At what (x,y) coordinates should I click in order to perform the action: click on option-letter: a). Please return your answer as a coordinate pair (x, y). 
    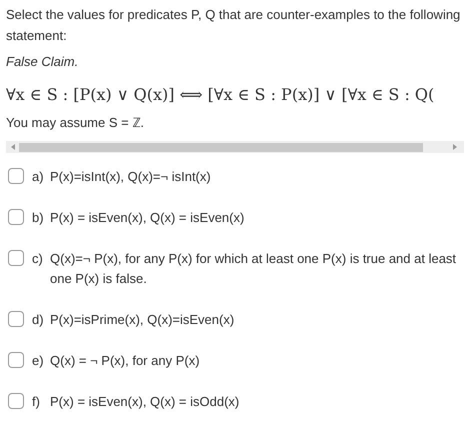
    Looking at the image, I should click on (38, 177).